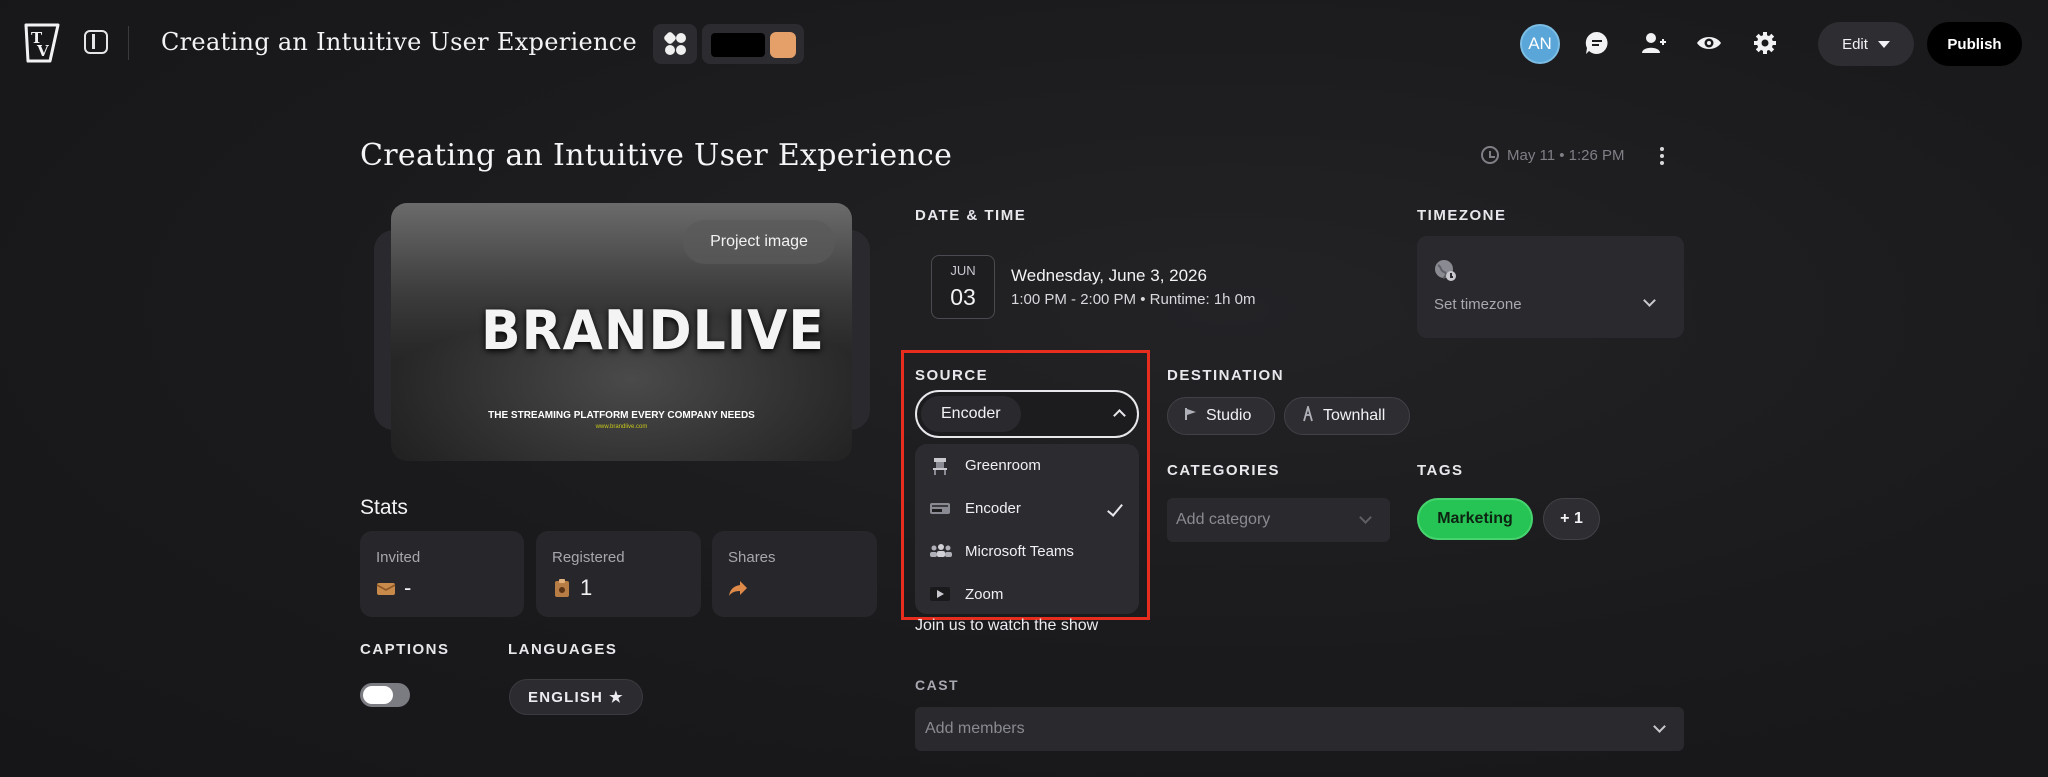  What do you see at coordinates (1299, 729) in the screenshot?
I see `cast-select: Add members` at bounding box center [1299, 729].